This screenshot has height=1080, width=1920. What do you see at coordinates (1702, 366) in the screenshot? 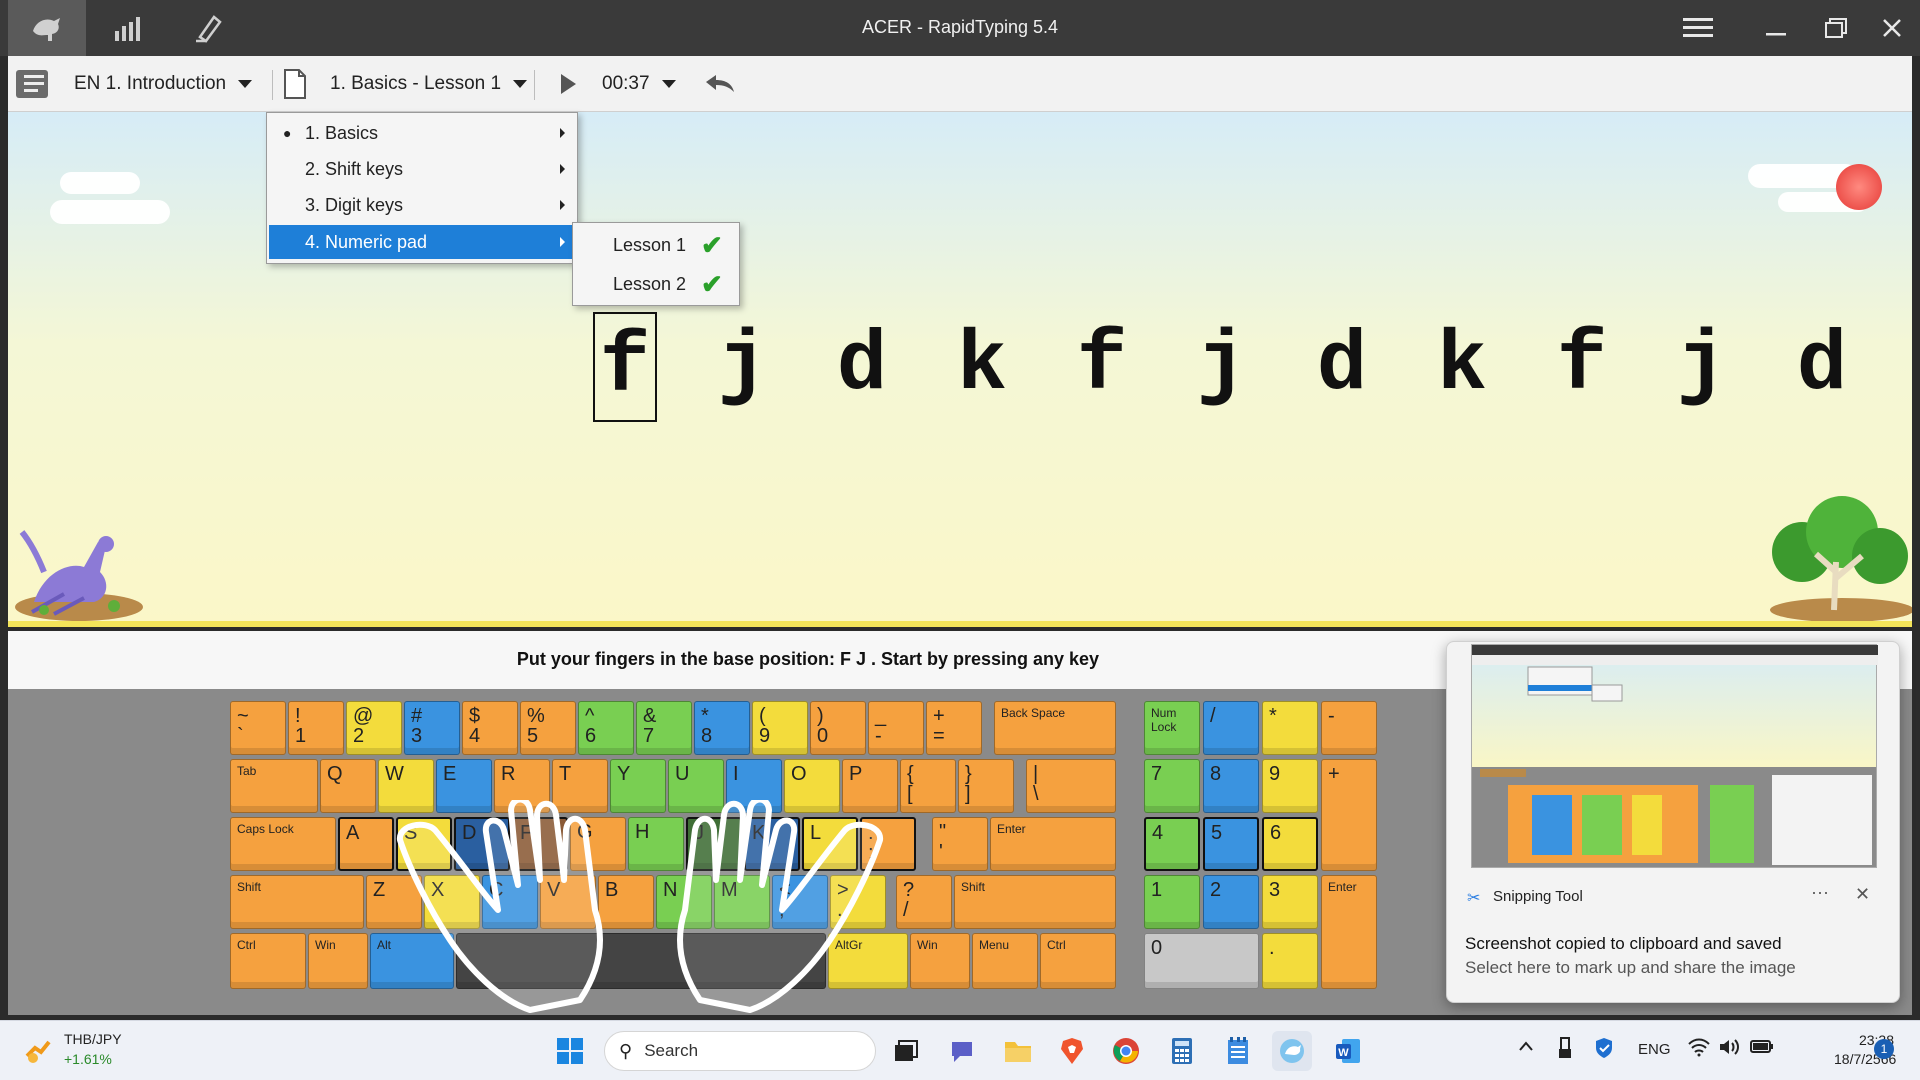
I see `lesson-char: j` at bounding box center [1702, 366].